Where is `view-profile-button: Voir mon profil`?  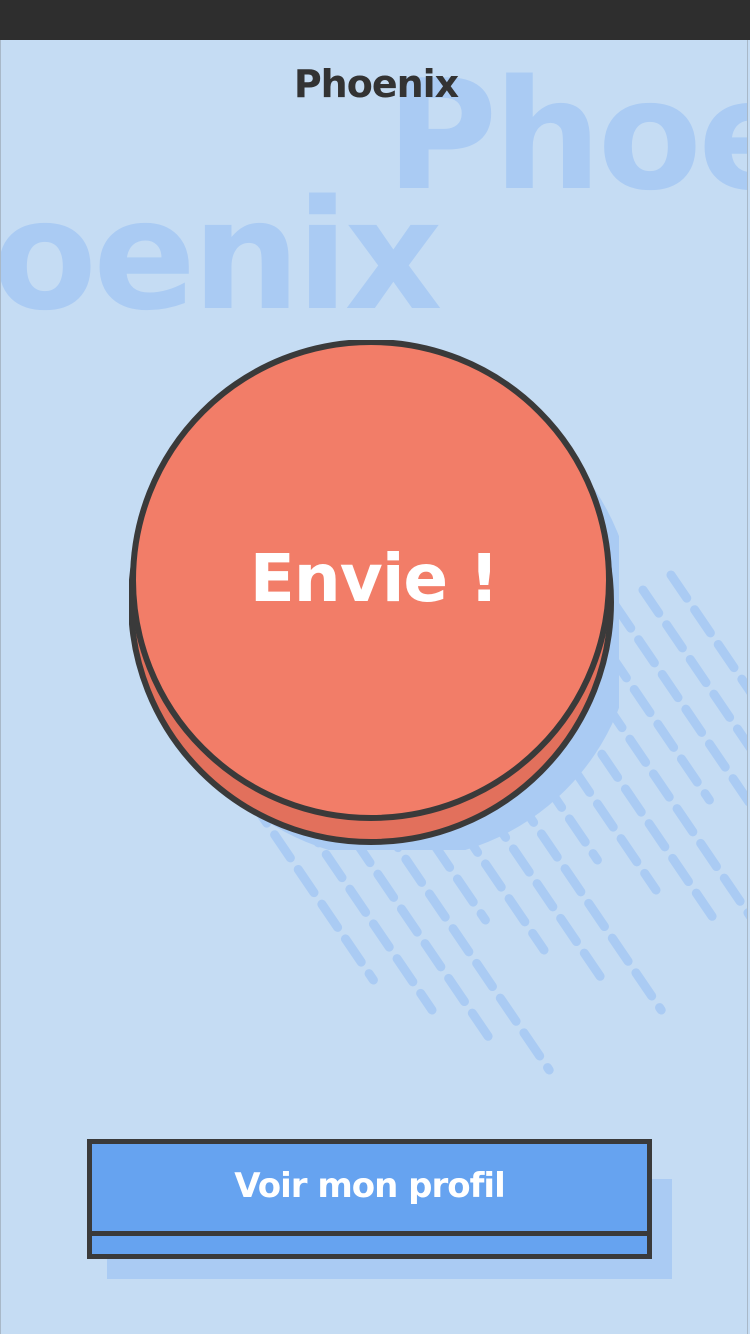 view-profile-button: Voir mon profil is located at coordinates (369, 1199).